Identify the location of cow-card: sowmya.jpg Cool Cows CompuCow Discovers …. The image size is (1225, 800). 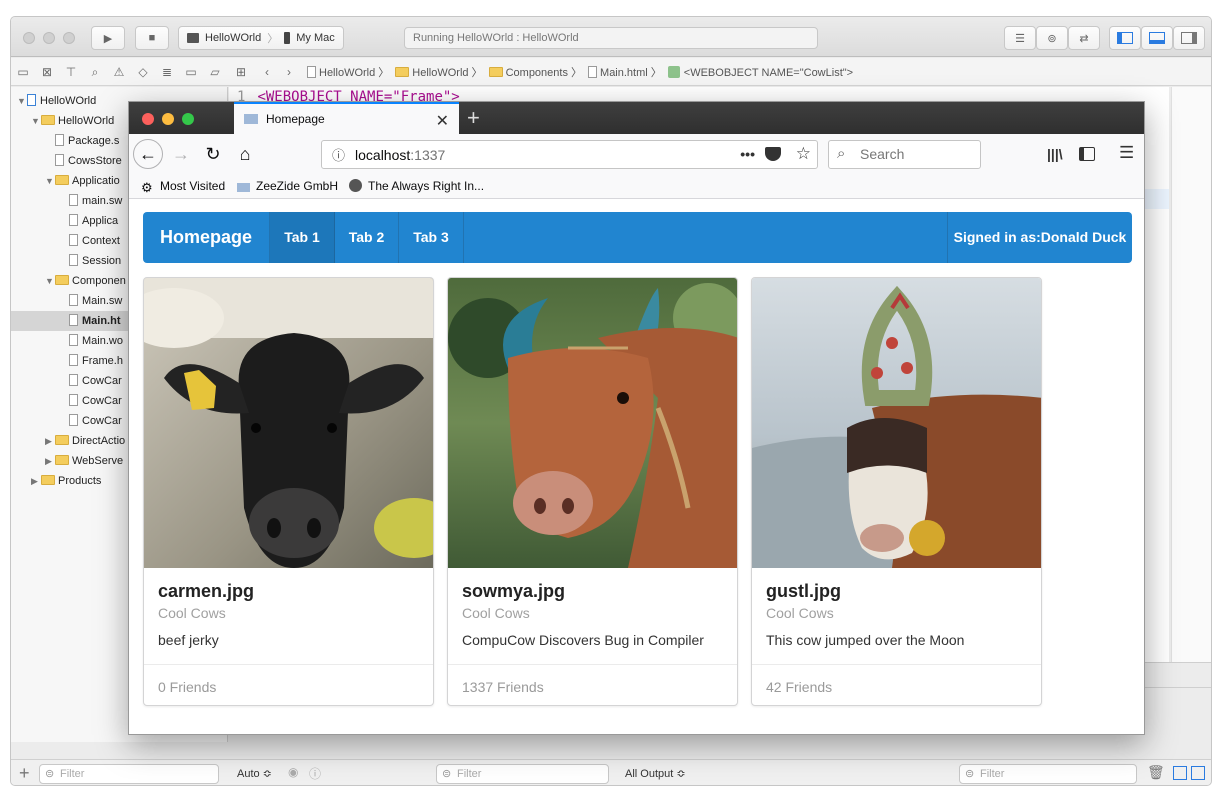
(592, 491).